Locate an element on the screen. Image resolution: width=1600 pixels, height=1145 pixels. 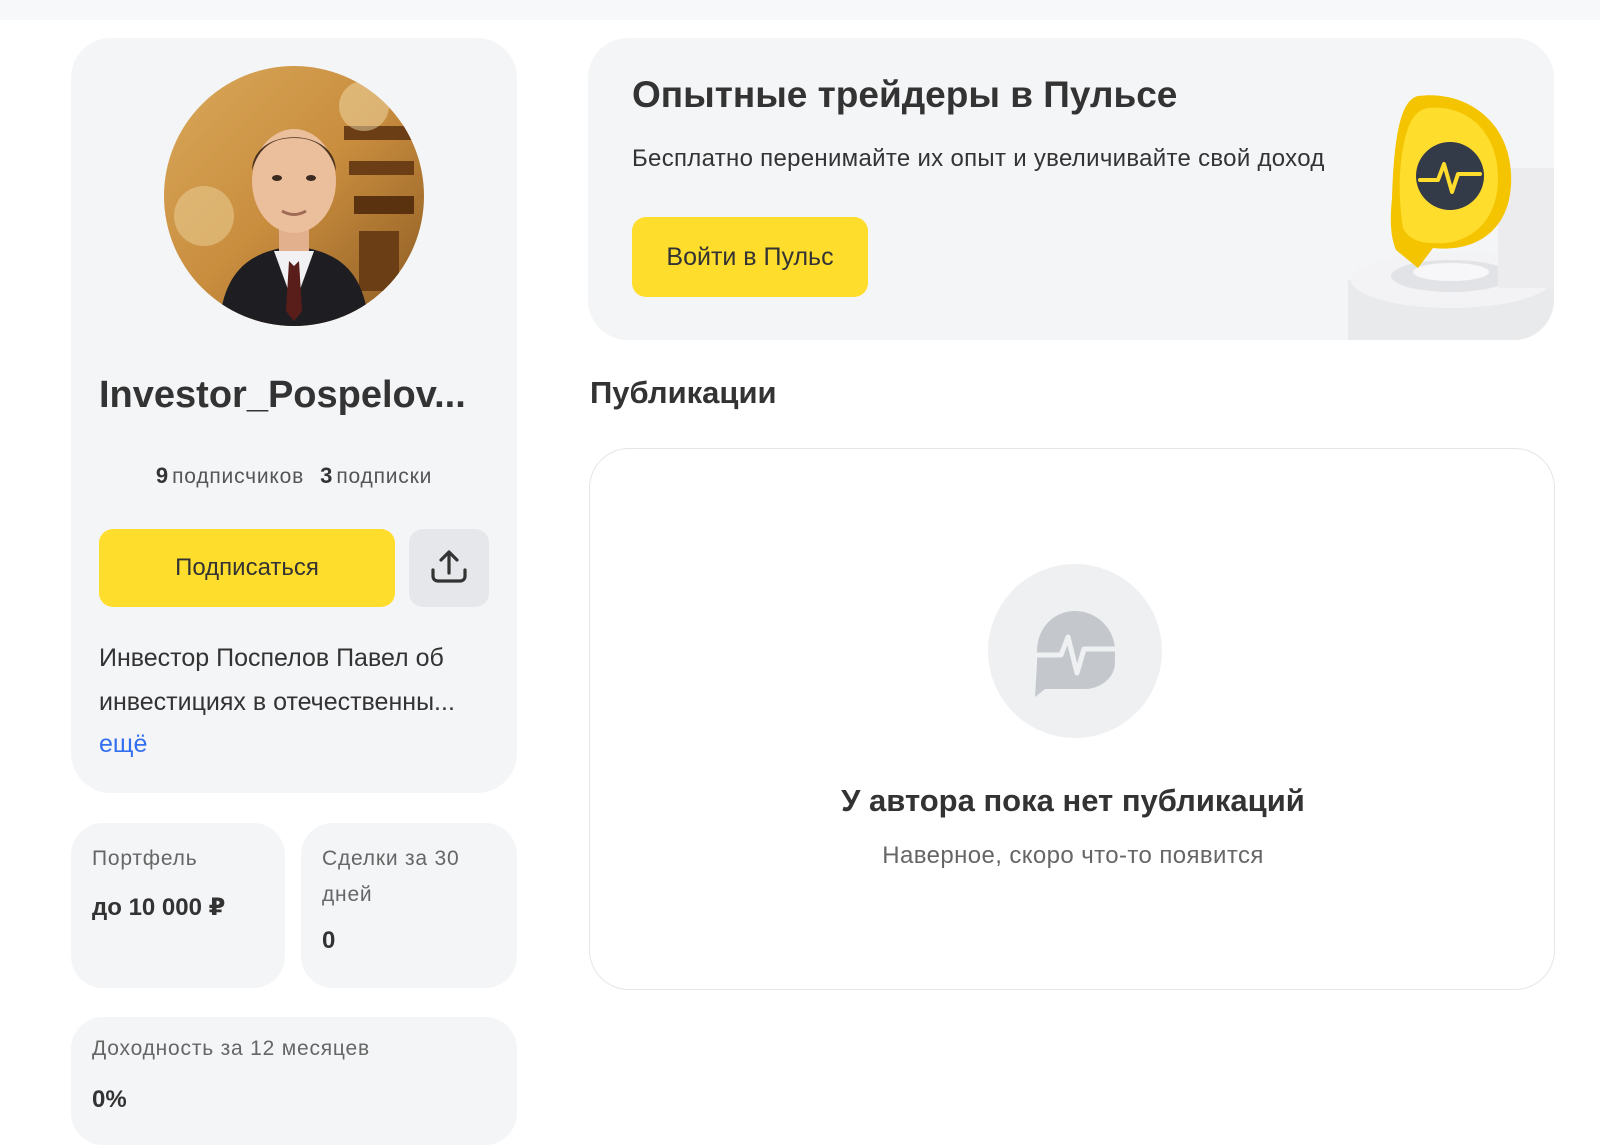
pulse-logo-illustration is located at coordinates (1451, 209).